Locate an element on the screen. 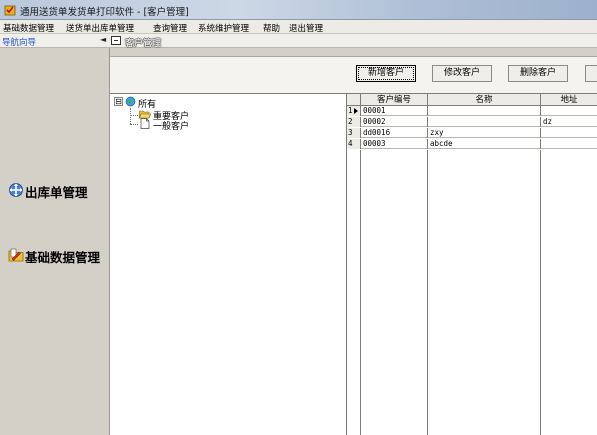  delete-customer-button: 删除客户 is located at coordinates (538, 73).